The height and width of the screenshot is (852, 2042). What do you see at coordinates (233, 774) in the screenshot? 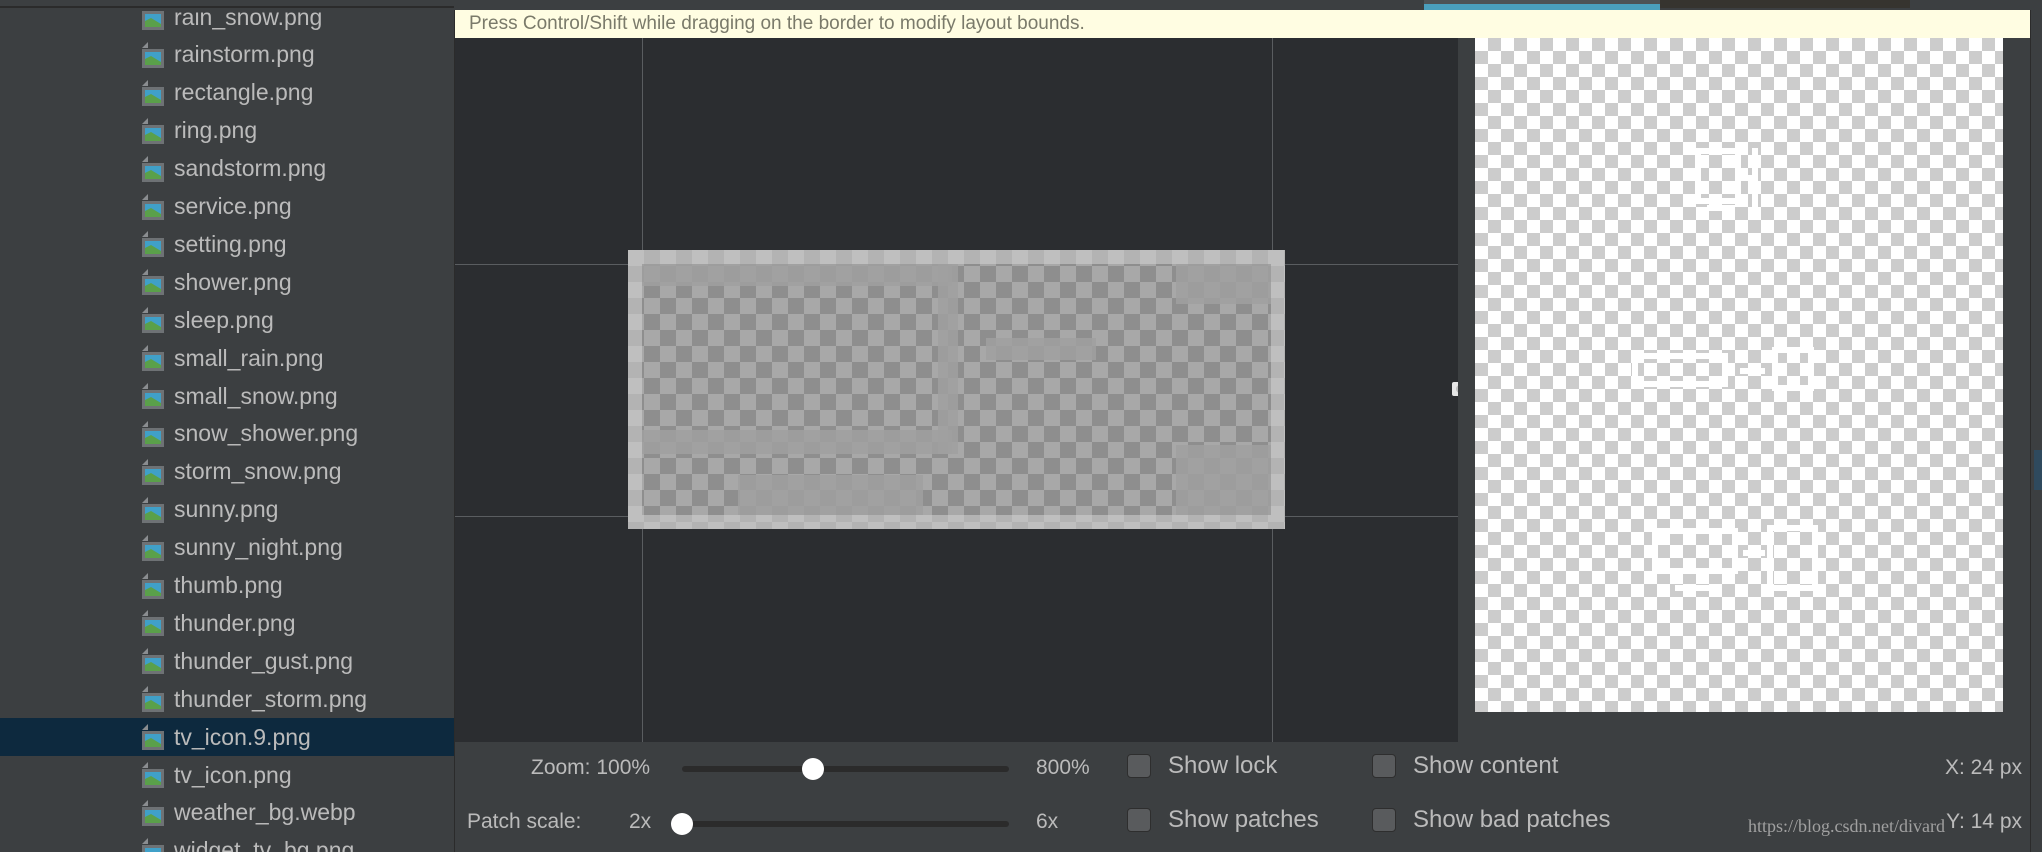
I see `file-name: tv_icon.png` at bounding box center [233, 774].